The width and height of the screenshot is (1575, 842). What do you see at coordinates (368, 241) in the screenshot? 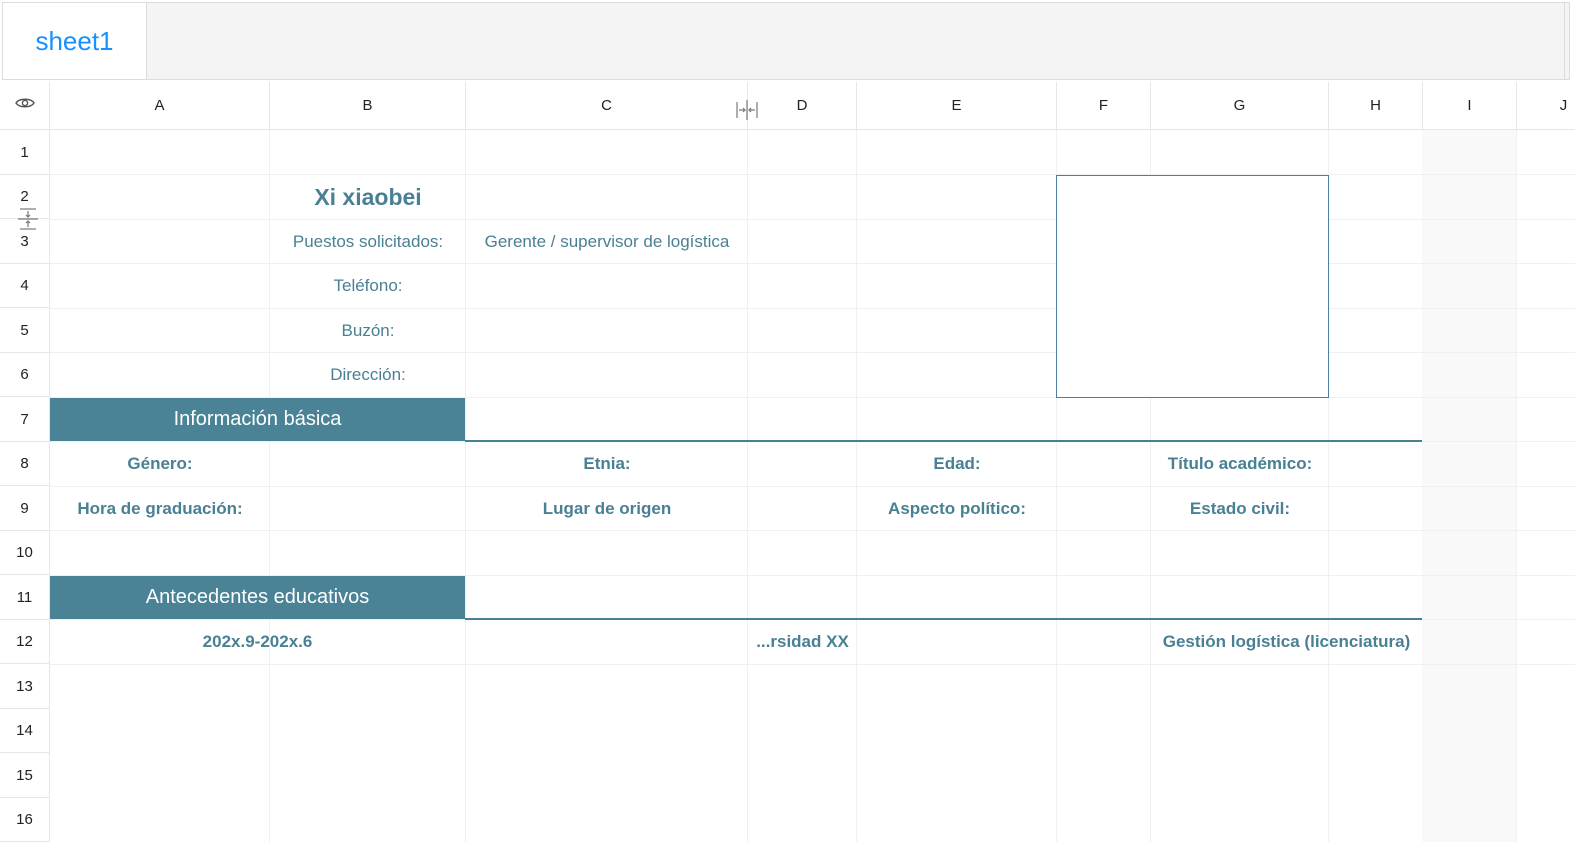
I see `position-label: Puestos solicitados:` at bounding box center [368, 241].